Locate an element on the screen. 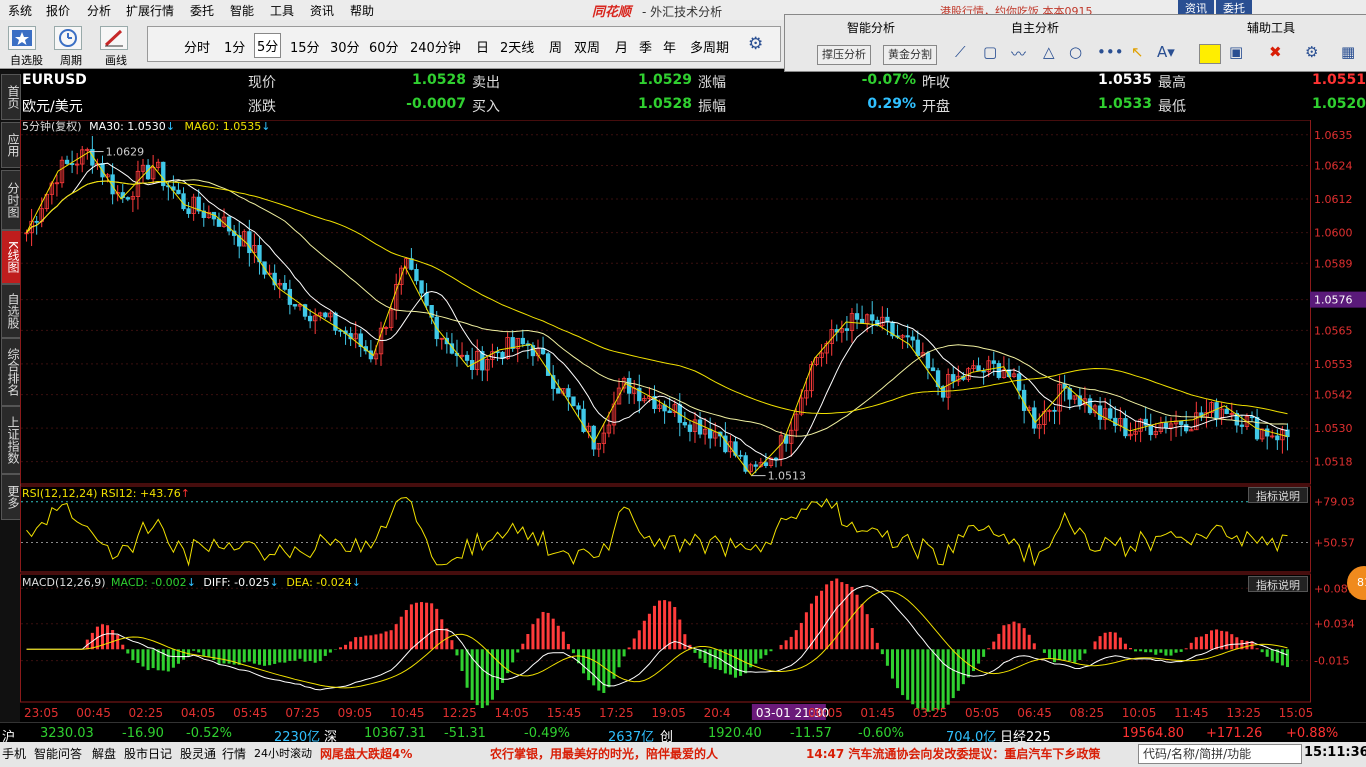  menu-ext-quote: 扩展行情 is located at coordinates (150, 10).